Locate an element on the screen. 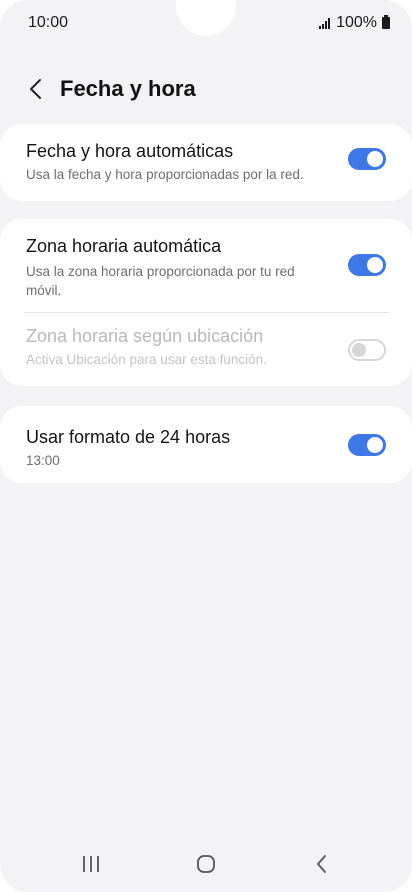 This screenshot has height=892, width=412. setting-subtitle: 13:00 is located at coordinates (43, 460).